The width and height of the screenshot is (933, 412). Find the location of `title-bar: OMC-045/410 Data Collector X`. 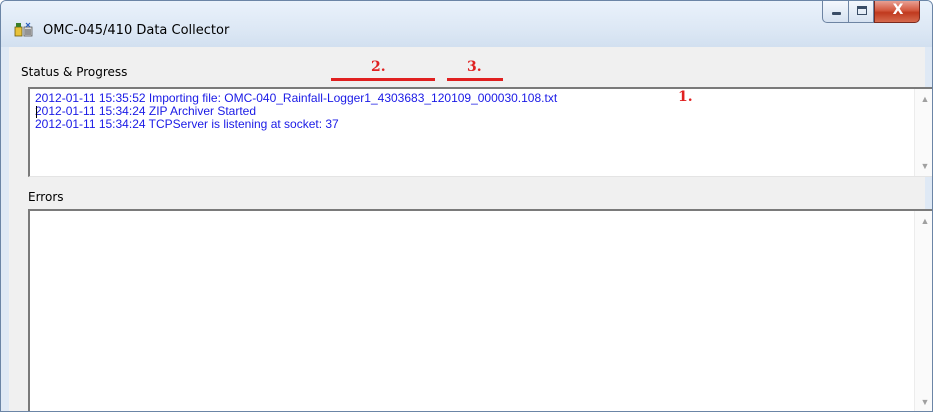

title-bar: OMC-045/410 Data Collector X is located at coordinates (466, 24).